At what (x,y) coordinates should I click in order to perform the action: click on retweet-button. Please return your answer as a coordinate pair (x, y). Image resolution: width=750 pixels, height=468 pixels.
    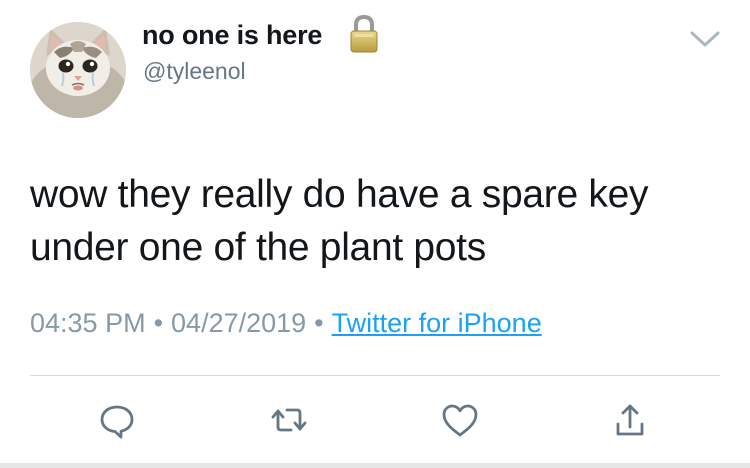
    Looking at the image, I should click on (289, 420).